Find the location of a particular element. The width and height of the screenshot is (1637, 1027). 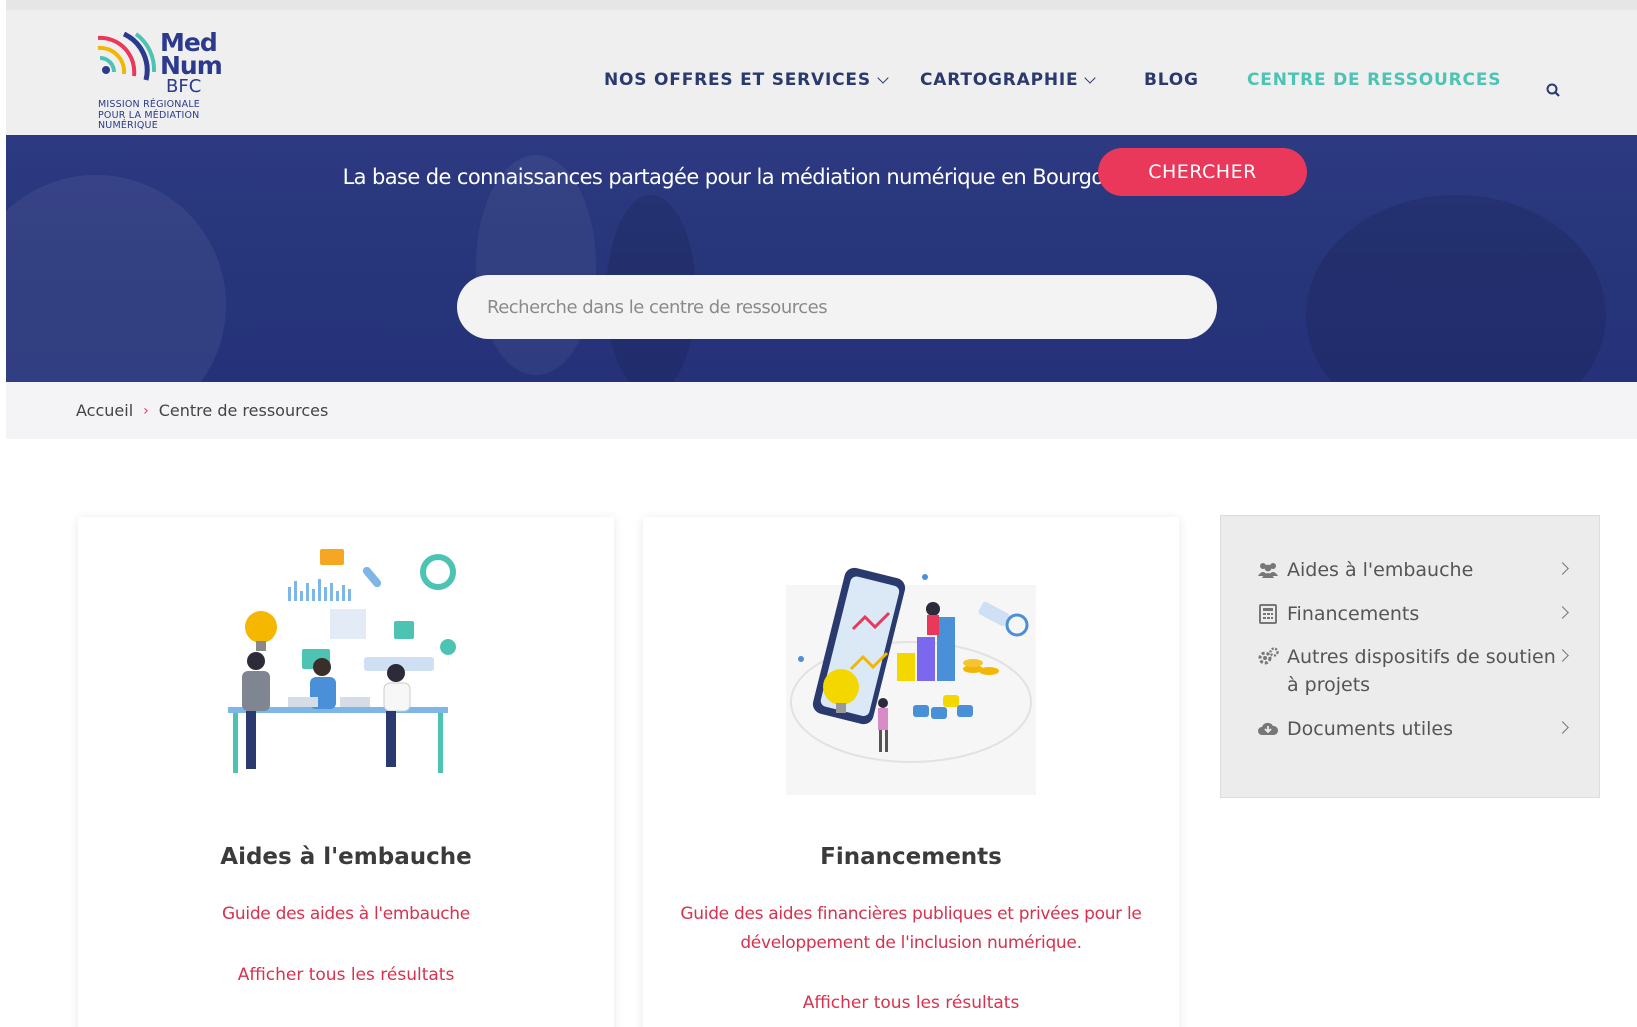

finance-phone-illustration is located at coordinates (911, 681).